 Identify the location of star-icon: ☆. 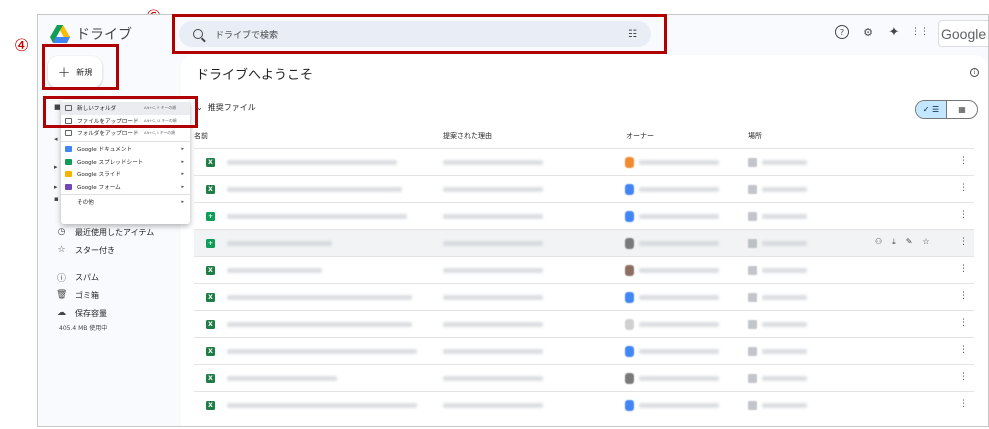
(925, 242).